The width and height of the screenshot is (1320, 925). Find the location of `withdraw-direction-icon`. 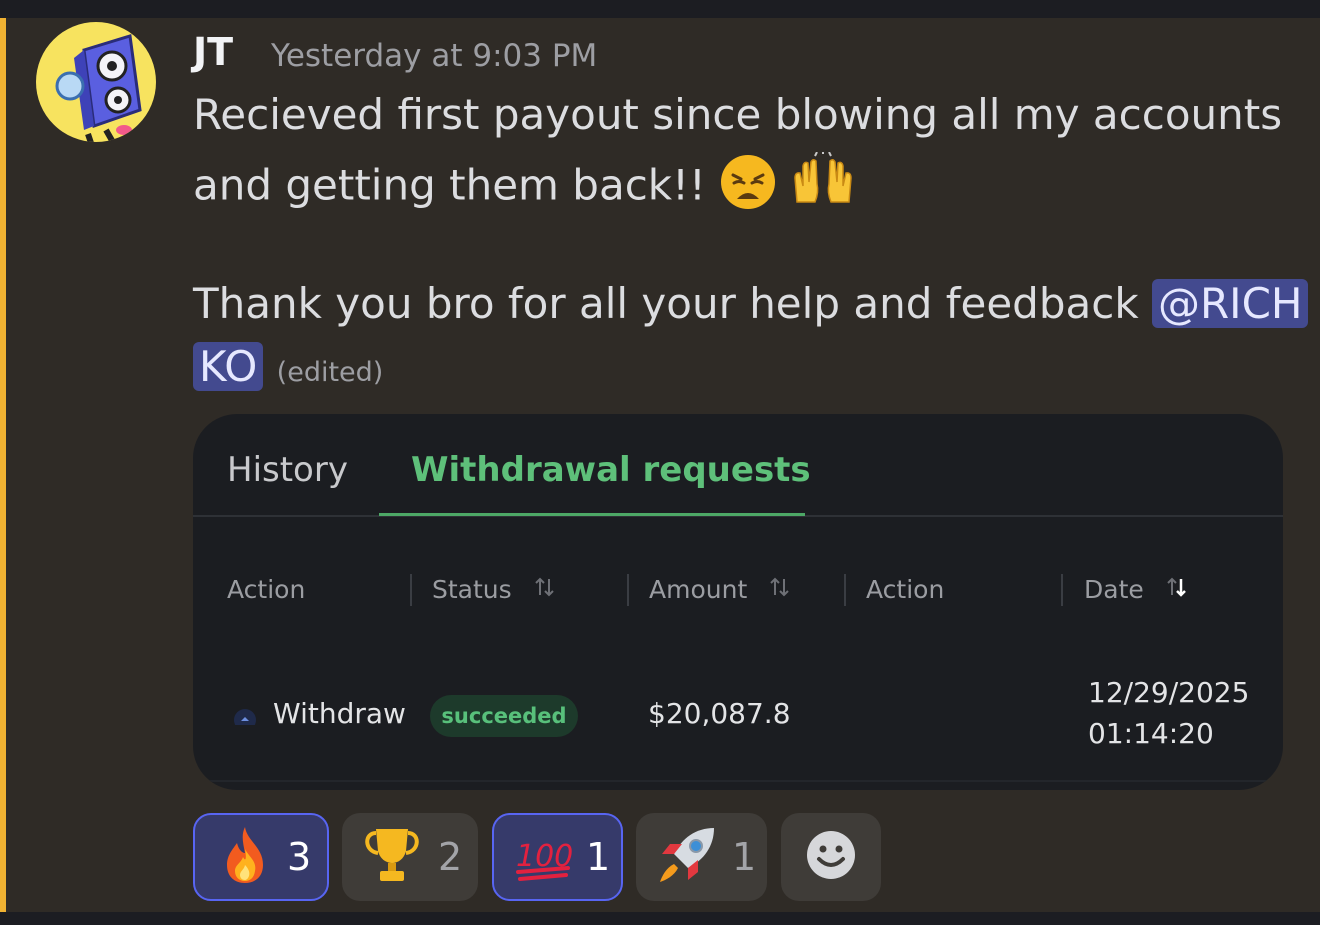

withdraw-direction-icon is located at coordinates (245, 716).